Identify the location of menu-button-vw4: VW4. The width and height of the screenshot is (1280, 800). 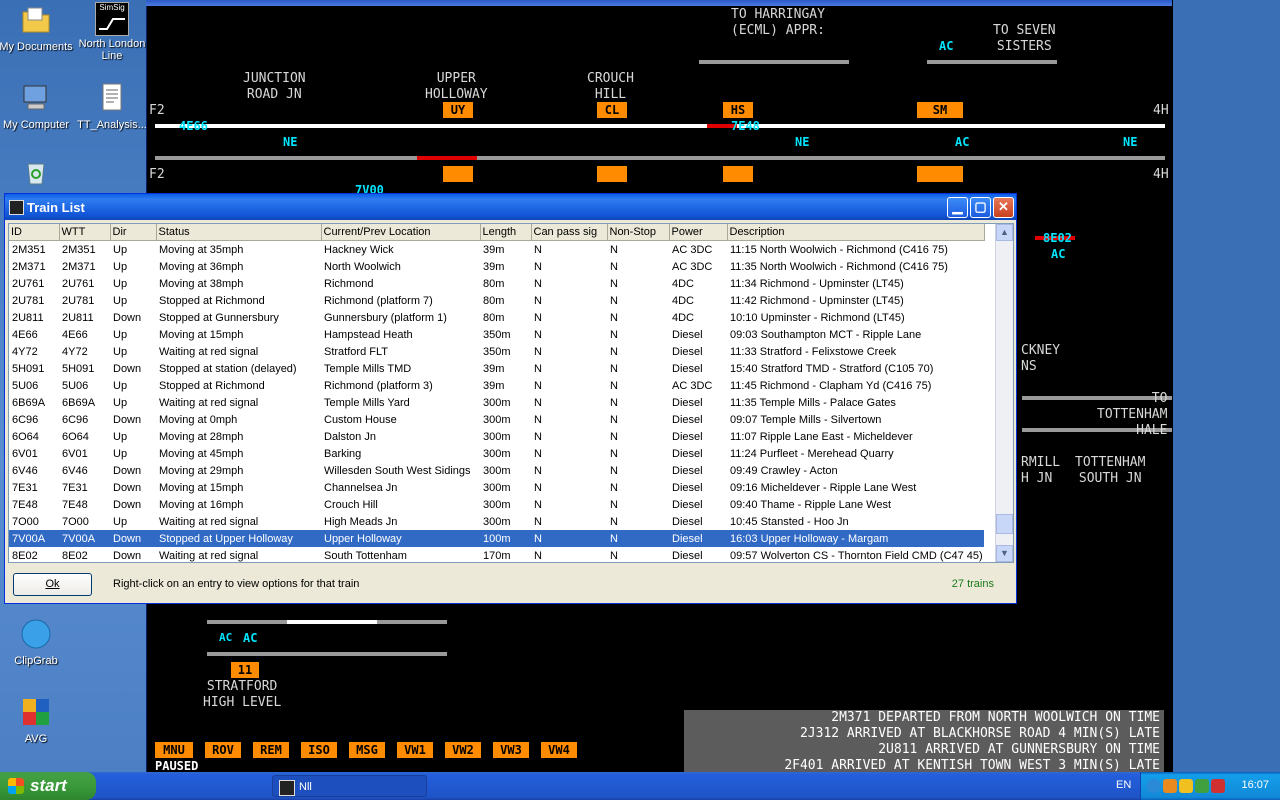
(559, 750).